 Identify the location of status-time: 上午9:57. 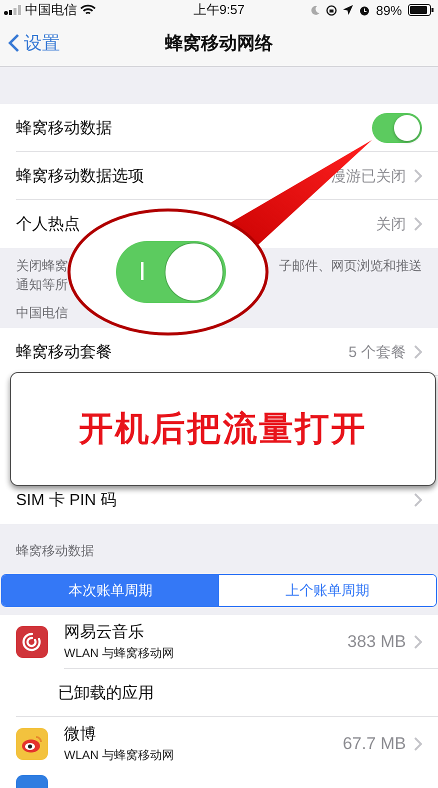
(219, 10).